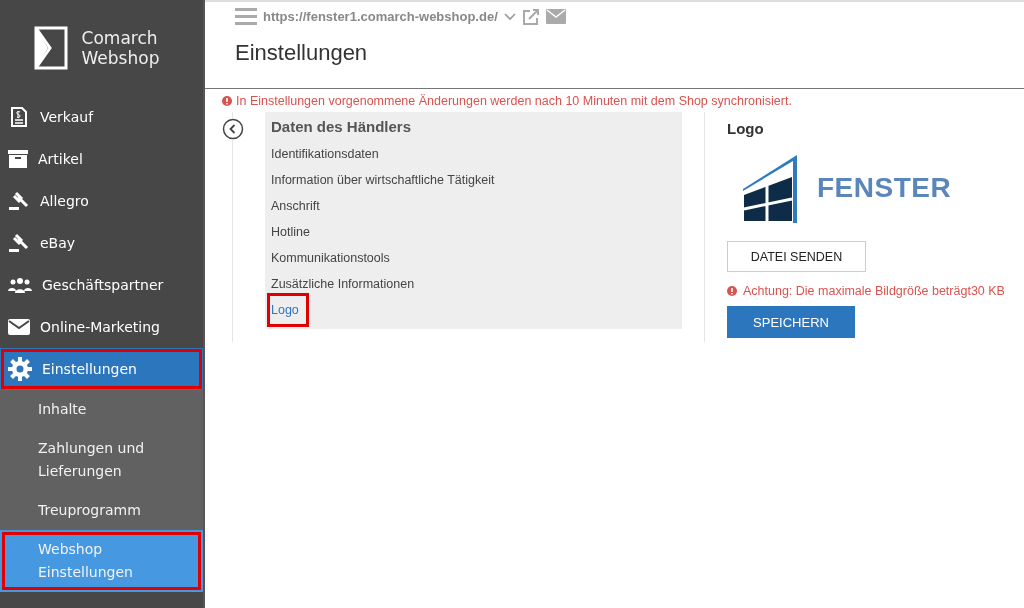 Image resolution: width=1024 pixels, height=608 pixels. I want to click on sidebar-subitem: Inhalte, so click(101, 409).